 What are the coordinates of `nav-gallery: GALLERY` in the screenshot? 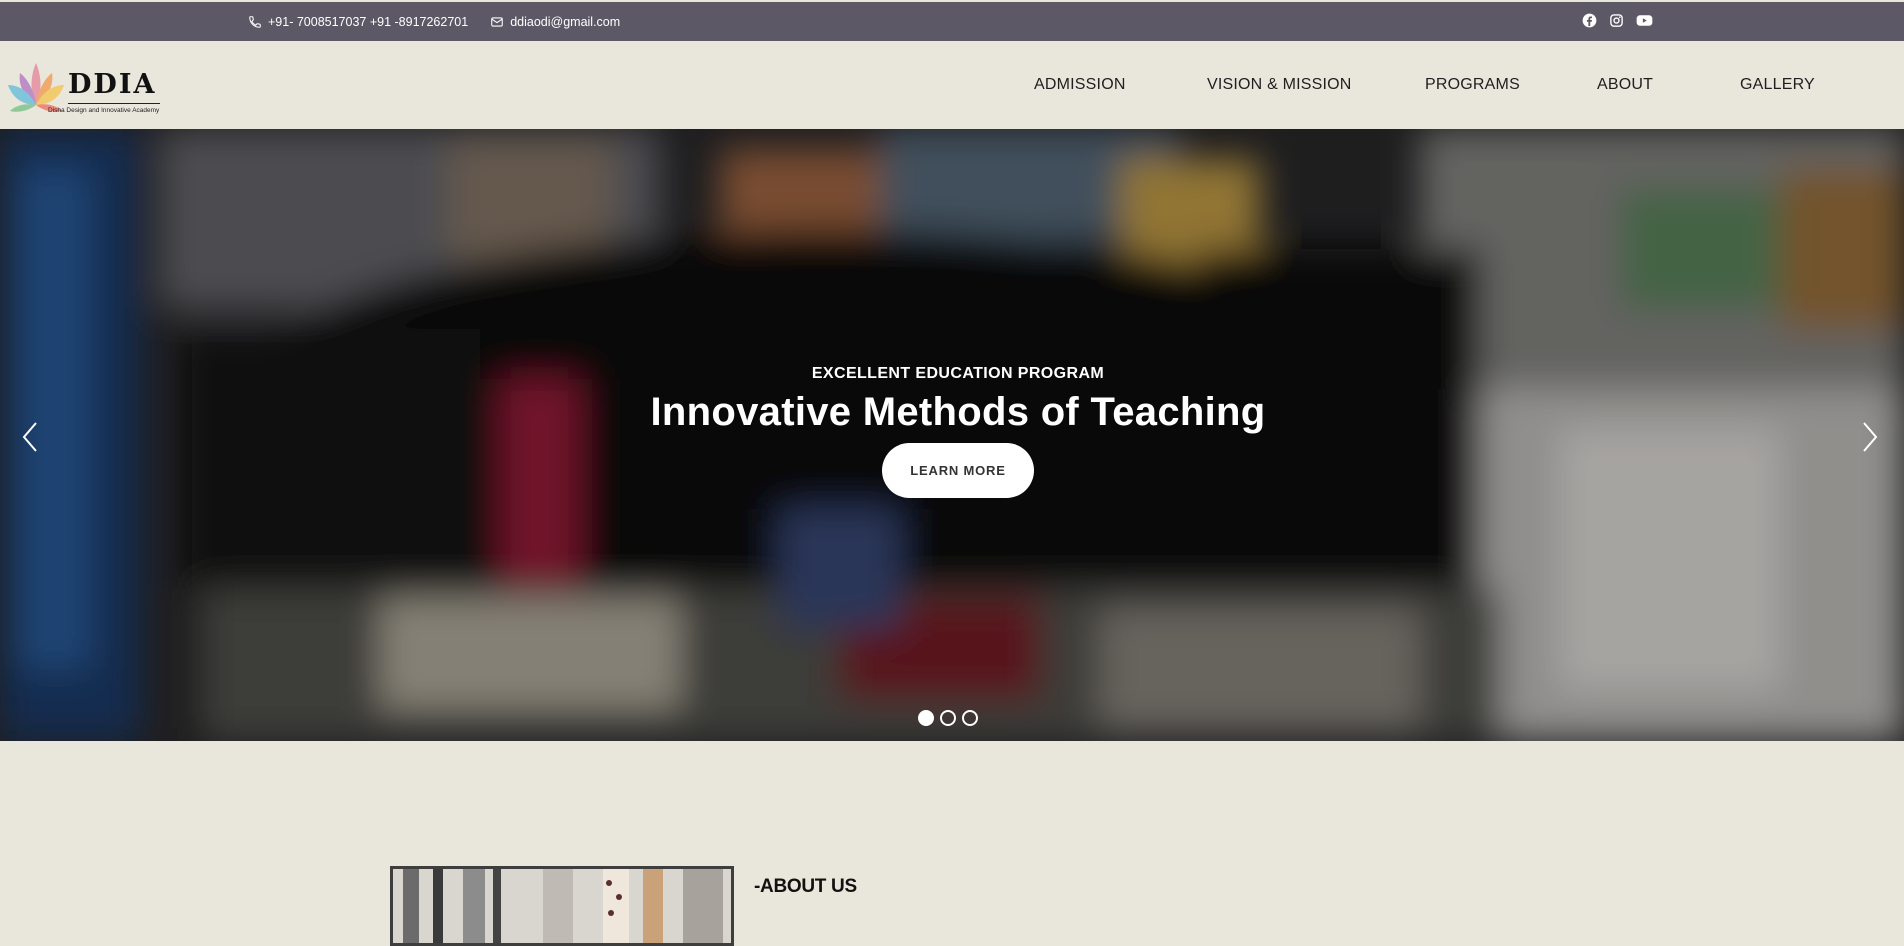 It's located at (1777, 85).